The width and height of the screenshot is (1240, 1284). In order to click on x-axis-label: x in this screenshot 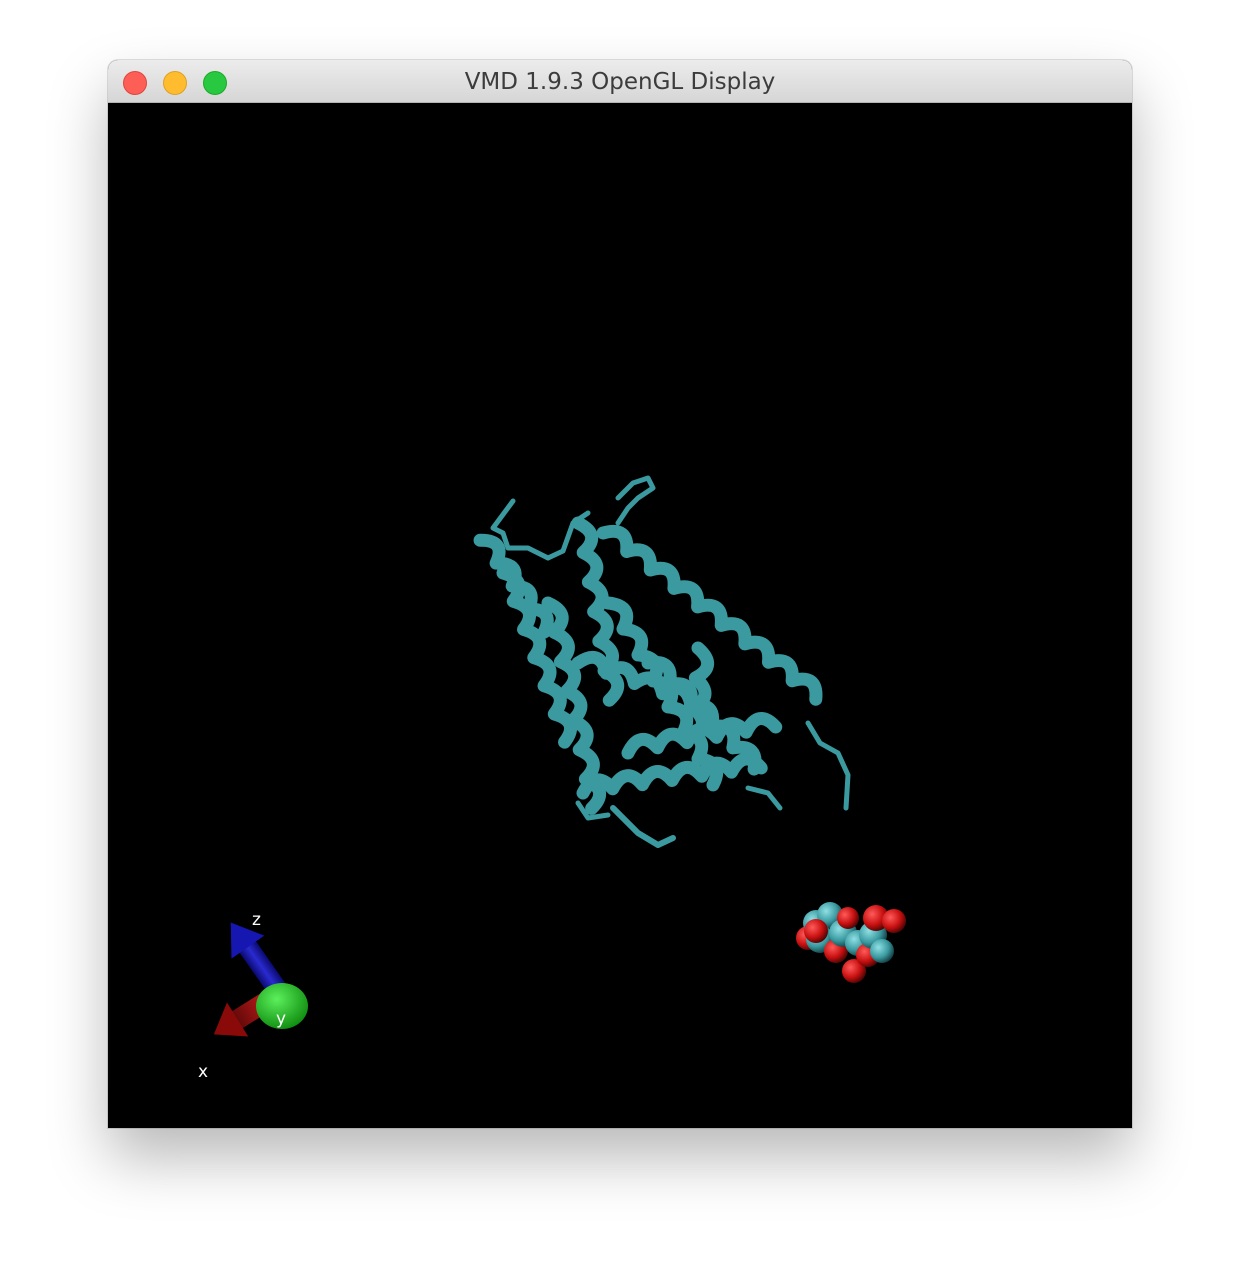, I will do `click(203, 1072)`.